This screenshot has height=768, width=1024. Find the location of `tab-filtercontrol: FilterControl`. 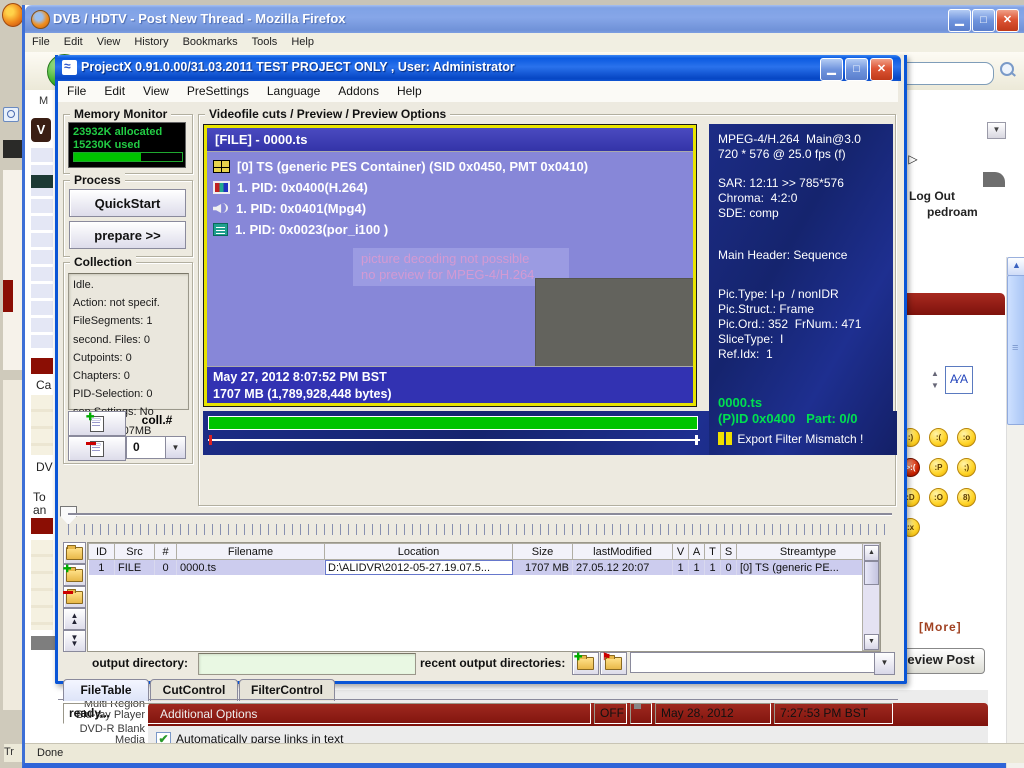

tab-filtercontrol: FilterControl is located at coordinates (287, 690).